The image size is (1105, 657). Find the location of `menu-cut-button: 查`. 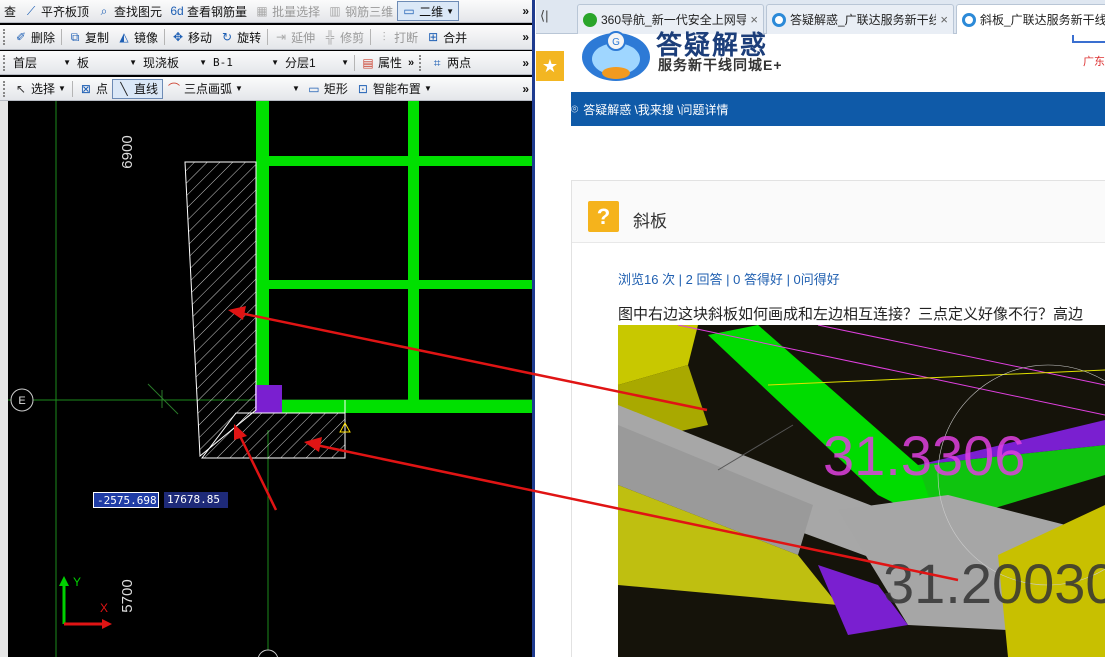

menu-cut-button: 查 is located at coordinates (10, 11).